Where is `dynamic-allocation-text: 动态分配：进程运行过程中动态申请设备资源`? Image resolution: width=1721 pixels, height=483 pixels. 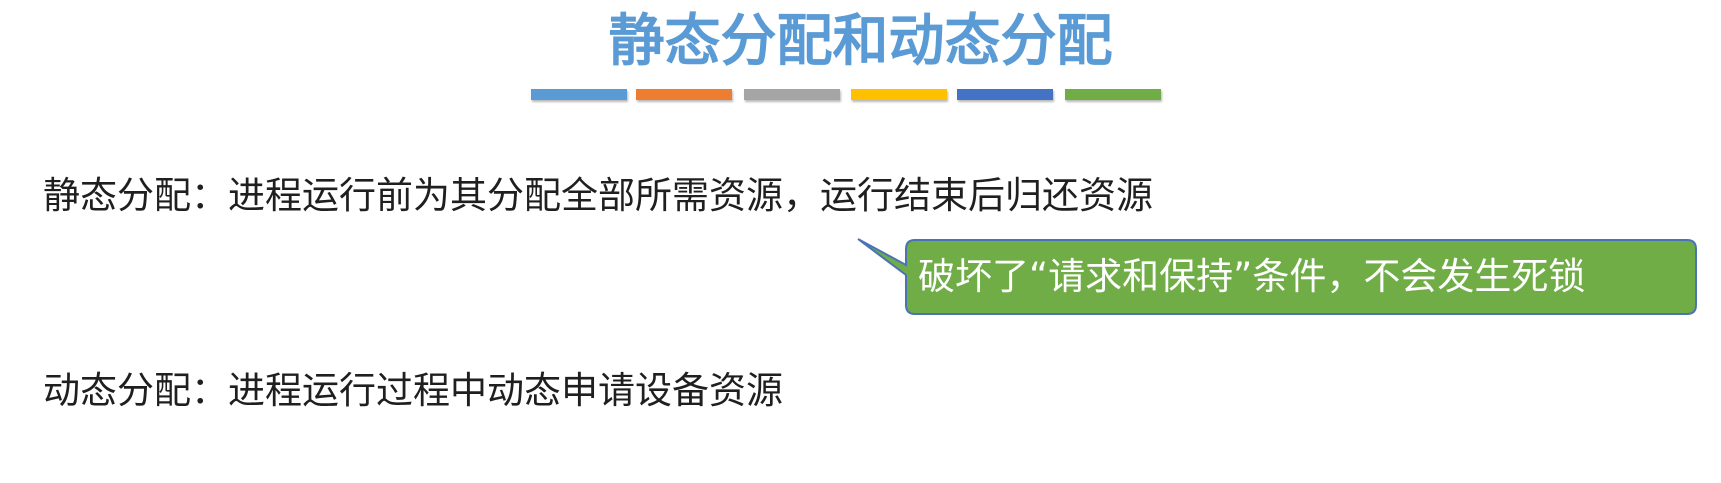 dynamic-allocation-text: 动态分配：进程运行过程中动态申请设备资源 is located at coordinates (413, 390).